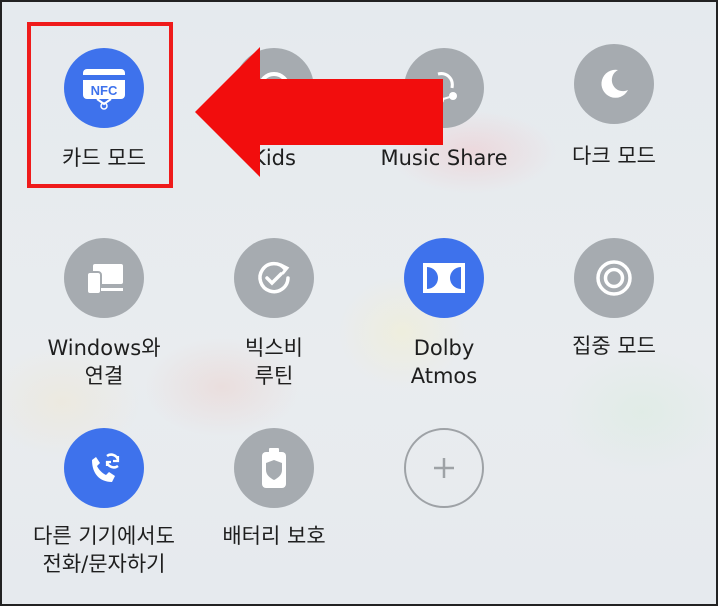  Describe the element at coordinates (104, 514) in the screenshot. I see `tile-call-other-devices: 다른 기기에서도 전화/문자하기` at that location.